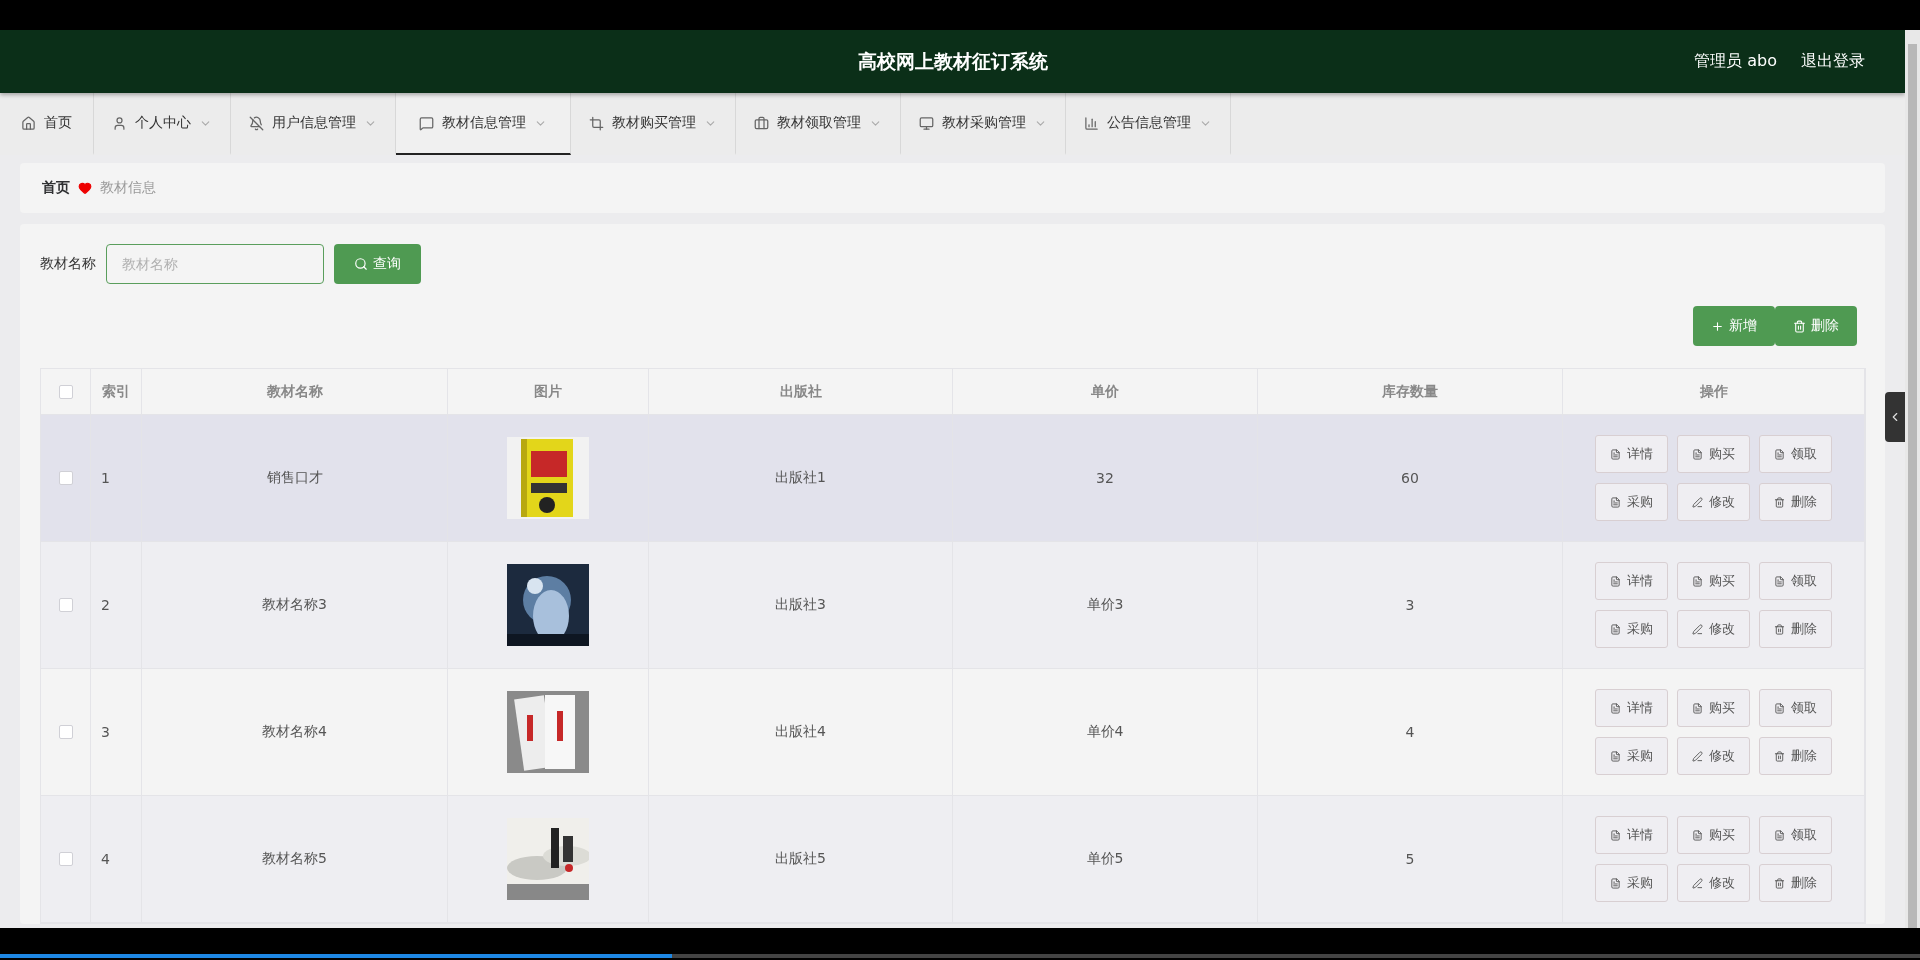 The height and width of the screenshot is (960, 1920). What do you see at coordinates (1105, 478) in the screenshot?
I see `table-cell: 32` at bounding box center [1105, 478].